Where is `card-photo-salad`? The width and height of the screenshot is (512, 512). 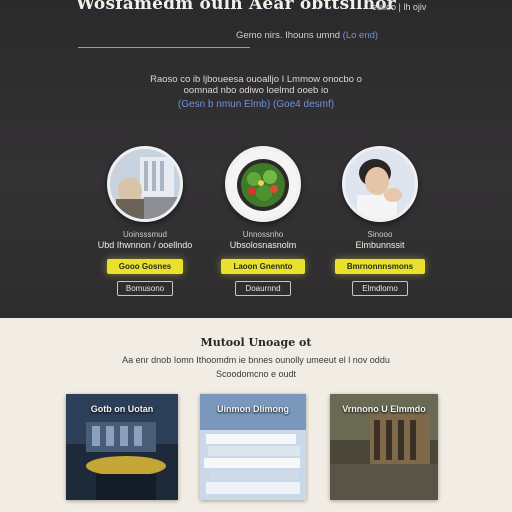 card-photo-salad is located at coordinates (263, 184).